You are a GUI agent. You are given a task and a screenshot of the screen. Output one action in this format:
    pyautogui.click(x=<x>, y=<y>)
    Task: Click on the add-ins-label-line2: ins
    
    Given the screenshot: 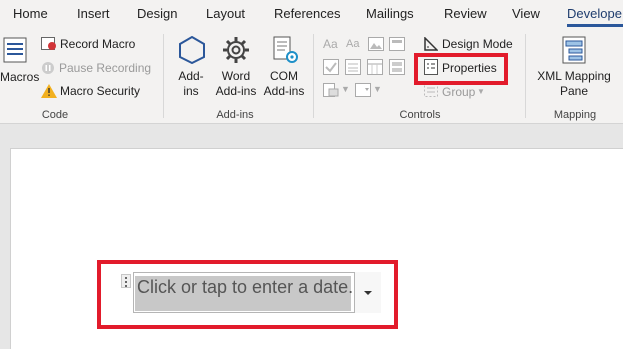 What is the action you would take?
    pyautogui.click(x=191, y=91)
    